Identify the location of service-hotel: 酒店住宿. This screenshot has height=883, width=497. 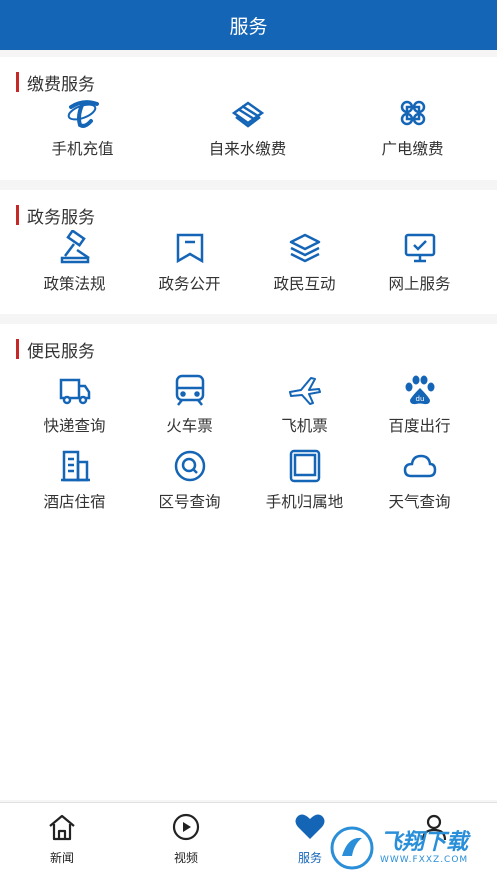
(74, 484).